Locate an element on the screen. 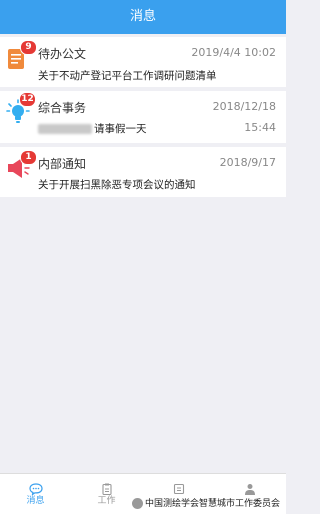 This screenshot has height=514, width=320. document-icon: 9 is located at coordinates (21, 55).